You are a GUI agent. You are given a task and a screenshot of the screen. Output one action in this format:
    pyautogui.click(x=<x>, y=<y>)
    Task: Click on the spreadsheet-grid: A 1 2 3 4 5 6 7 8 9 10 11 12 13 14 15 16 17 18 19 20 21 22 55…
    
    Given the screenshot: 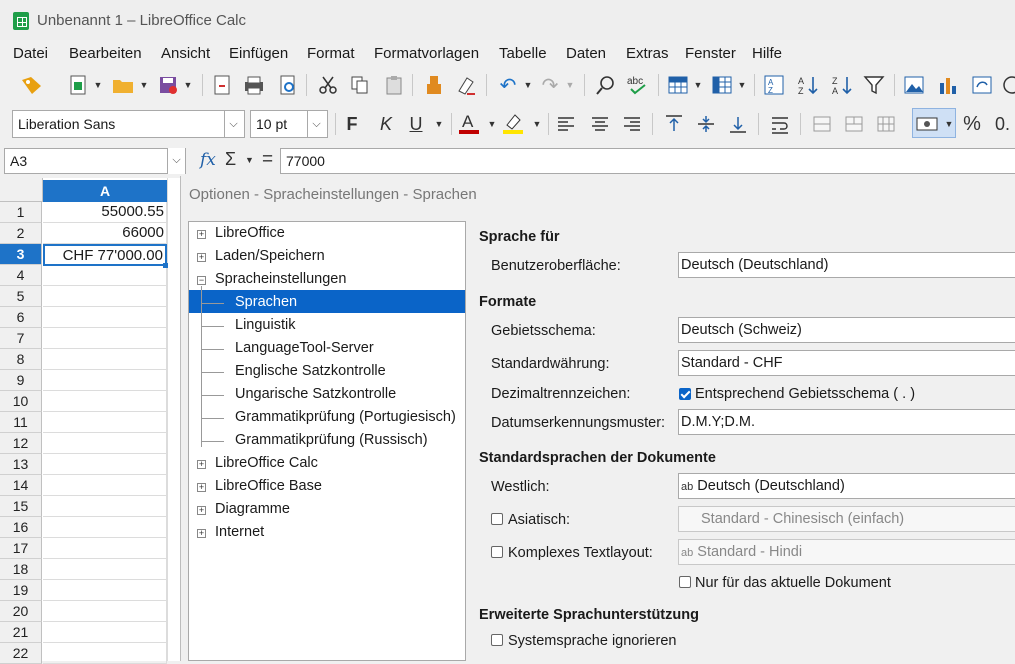 What is the action you would take?
    pyautogui.click(x=90, y=421)
    